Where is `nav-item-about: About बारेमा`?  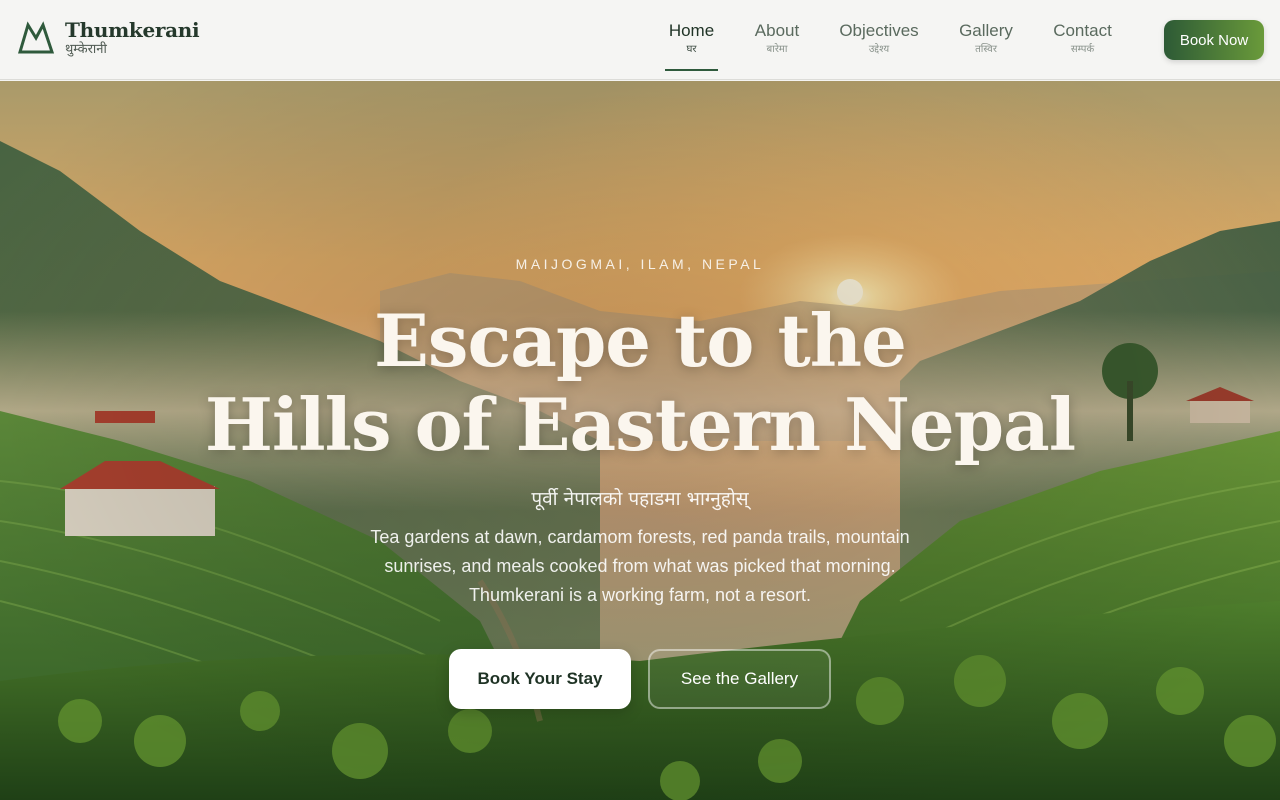
nav-item-about: About बारेमा is located at coordinates (777, 38).